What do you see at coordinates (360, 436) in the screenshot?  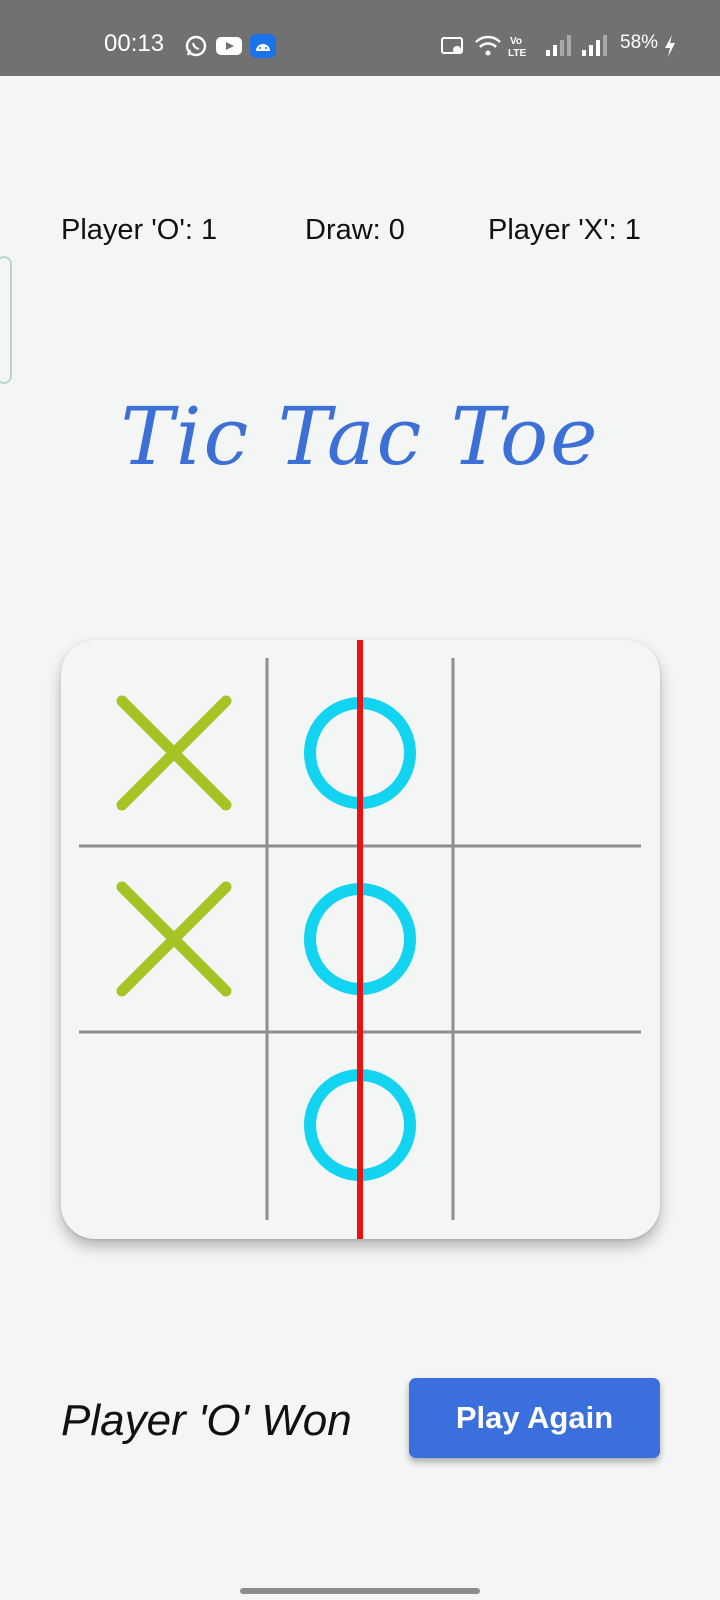 I see `page-title: Tic Tac Toe` at bounding box center [360, 436].